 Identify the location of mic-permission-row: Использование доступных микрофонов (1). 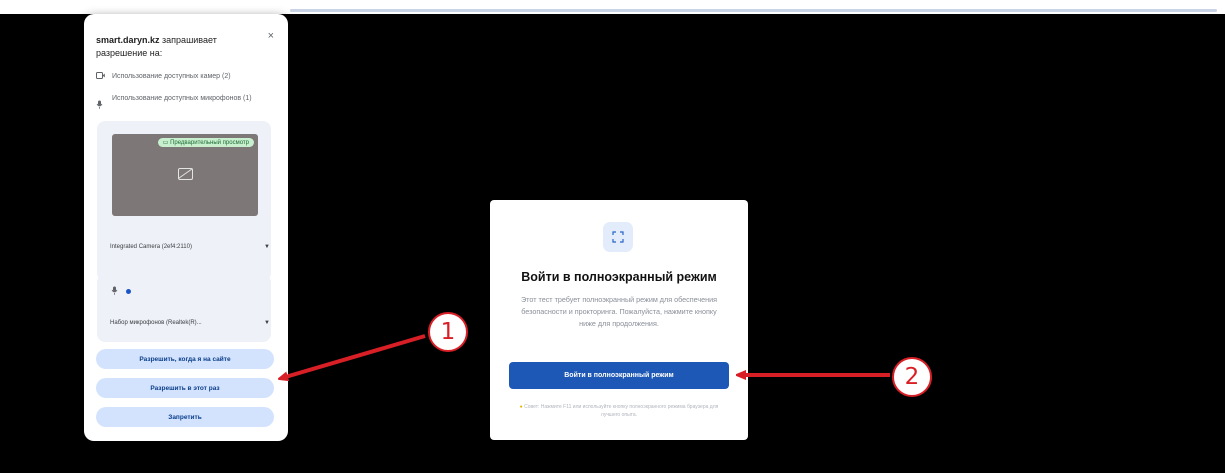
(183, 103).